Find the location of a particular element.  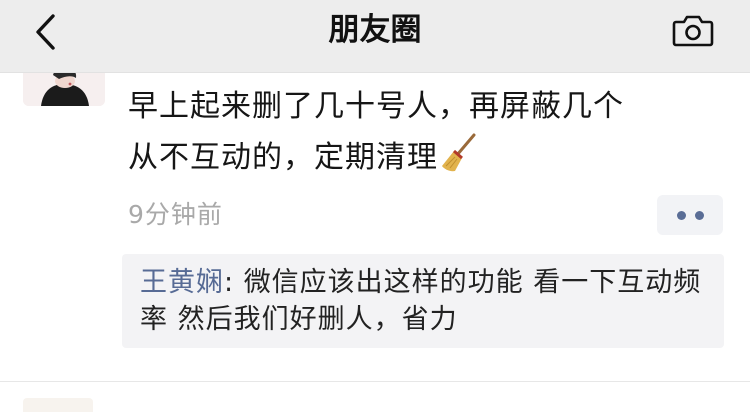

post-text-line-2: 从不互动的，定期清理 is located at coordinates (428, 160).